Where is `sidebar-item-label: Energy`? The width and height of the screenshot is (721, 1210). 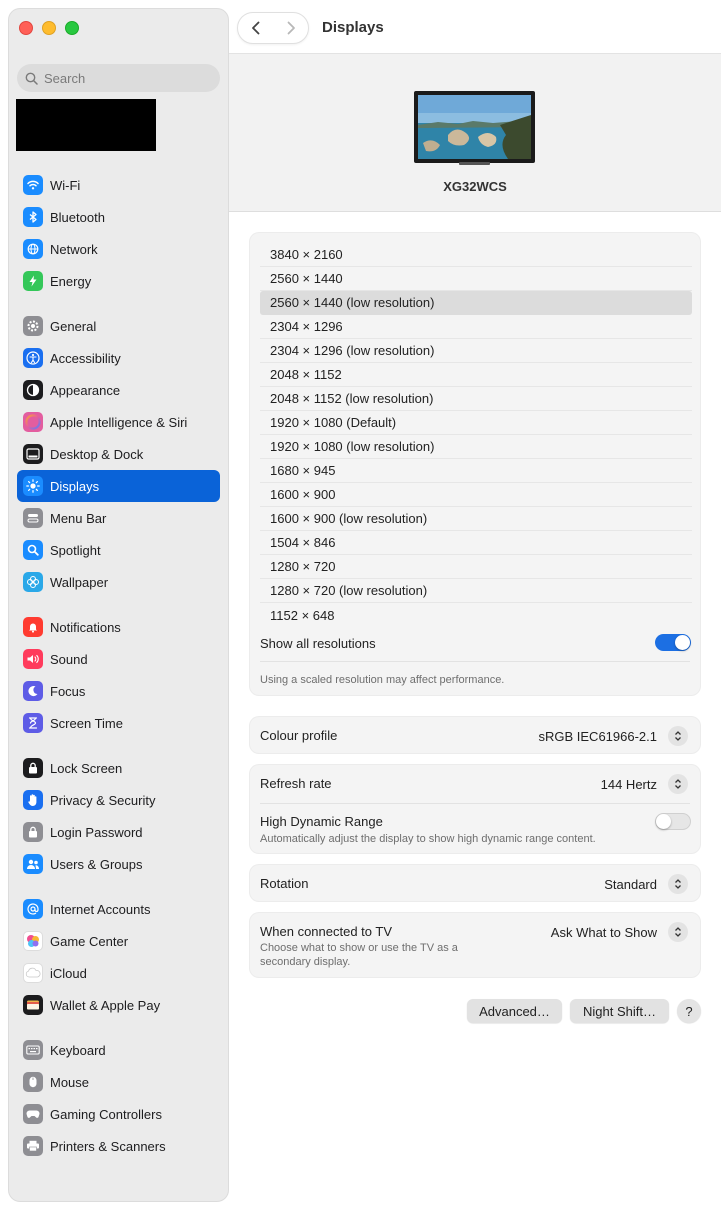
sidebar-item-label: Energy is located at coordinates (71, 281).